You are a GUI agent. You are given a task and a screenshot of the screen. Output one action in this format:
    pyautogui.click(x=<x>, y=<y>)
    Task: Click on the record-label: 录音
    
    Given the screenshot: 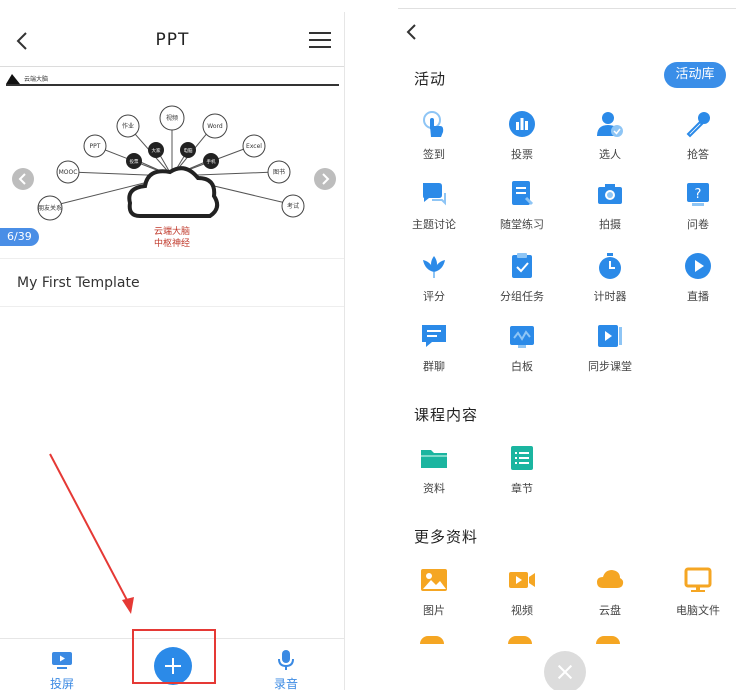 What is the action you would take?
    pyautogui.click(x=285, y=683)
    